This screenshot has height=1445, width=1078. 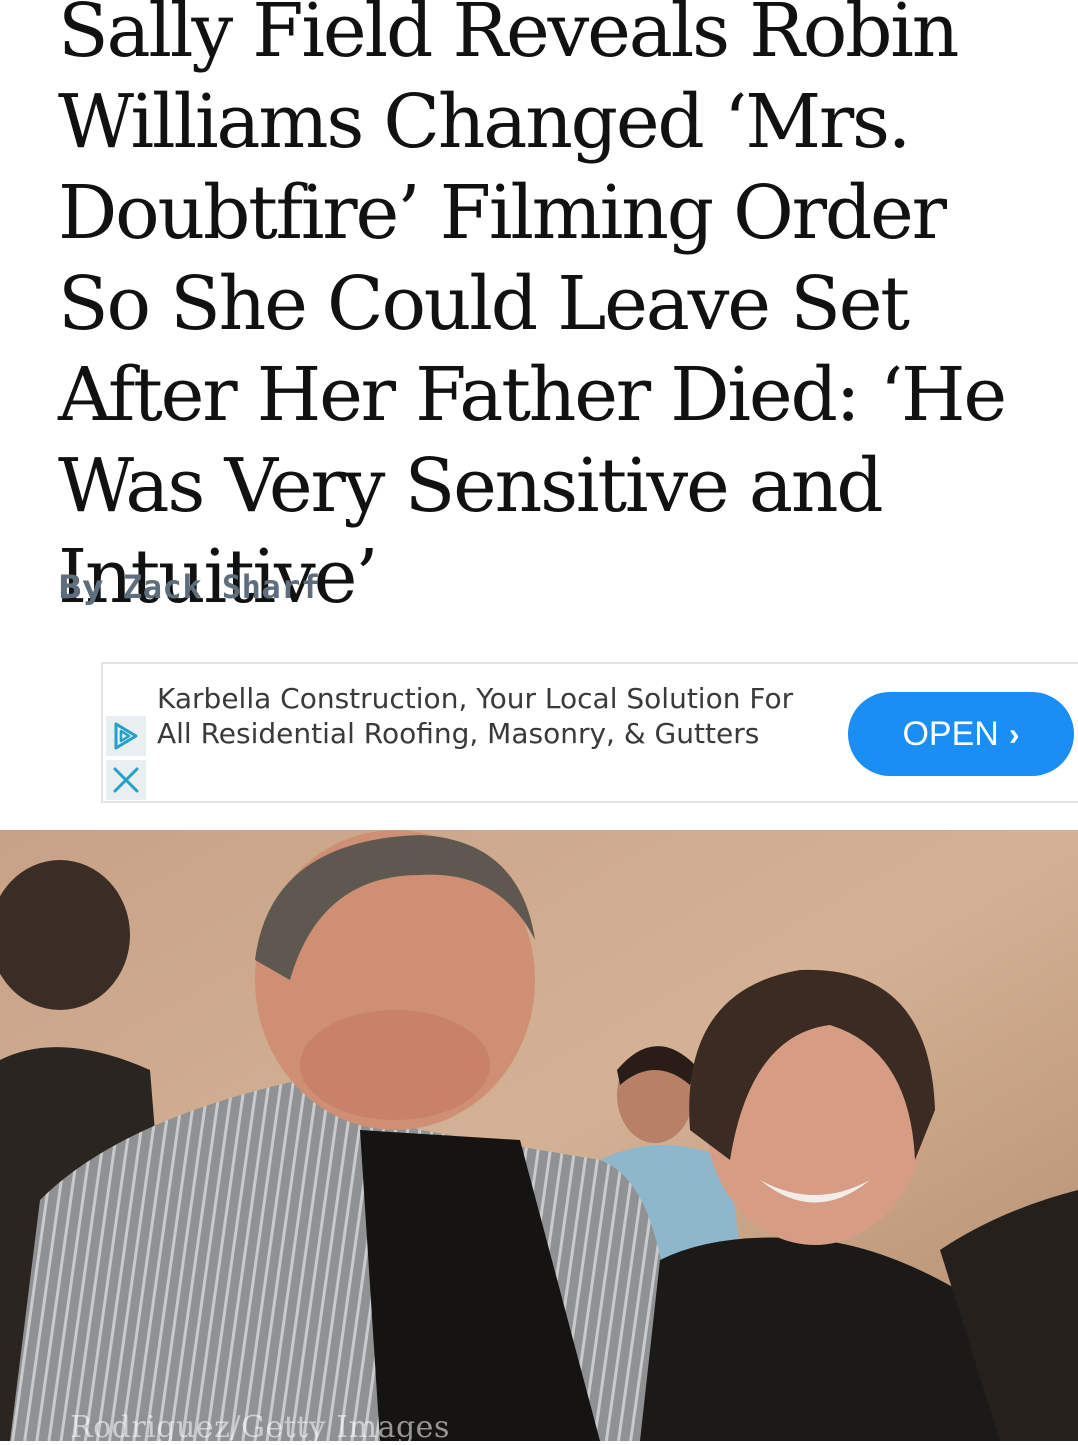 I want to click on close-icon, so click(x=126, y=780).